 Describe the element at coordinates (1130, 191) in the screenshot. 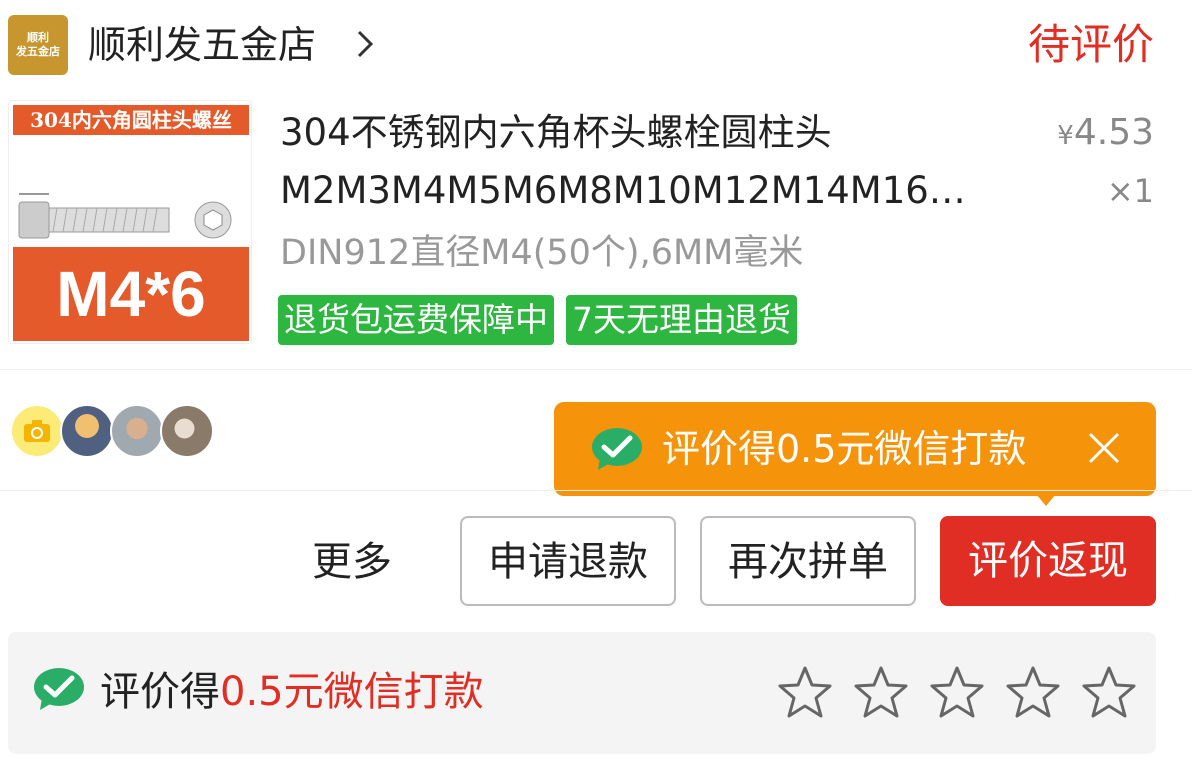

I see `product-quantity: ×1` at that location.